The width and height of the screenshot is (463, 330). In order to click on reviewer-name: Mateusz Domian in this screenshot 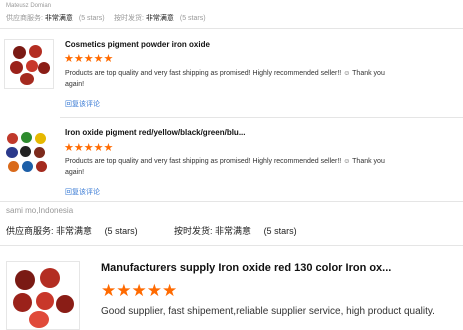, I will do `click(29, 6)`.